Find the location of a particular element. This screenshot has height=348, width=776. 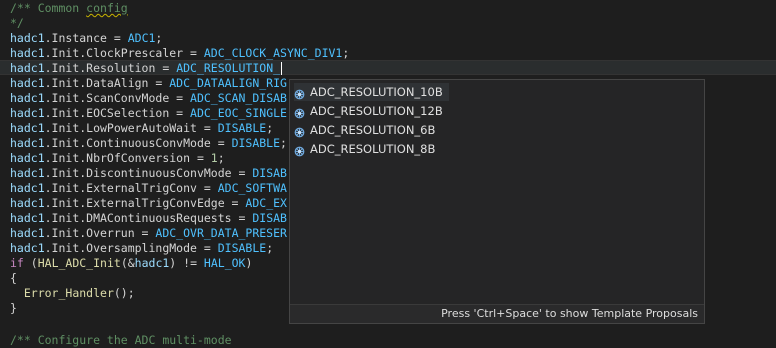

code-line: hadc1.Init.OversamplingMode = DISABLE; is located at coordinates (141, 248).